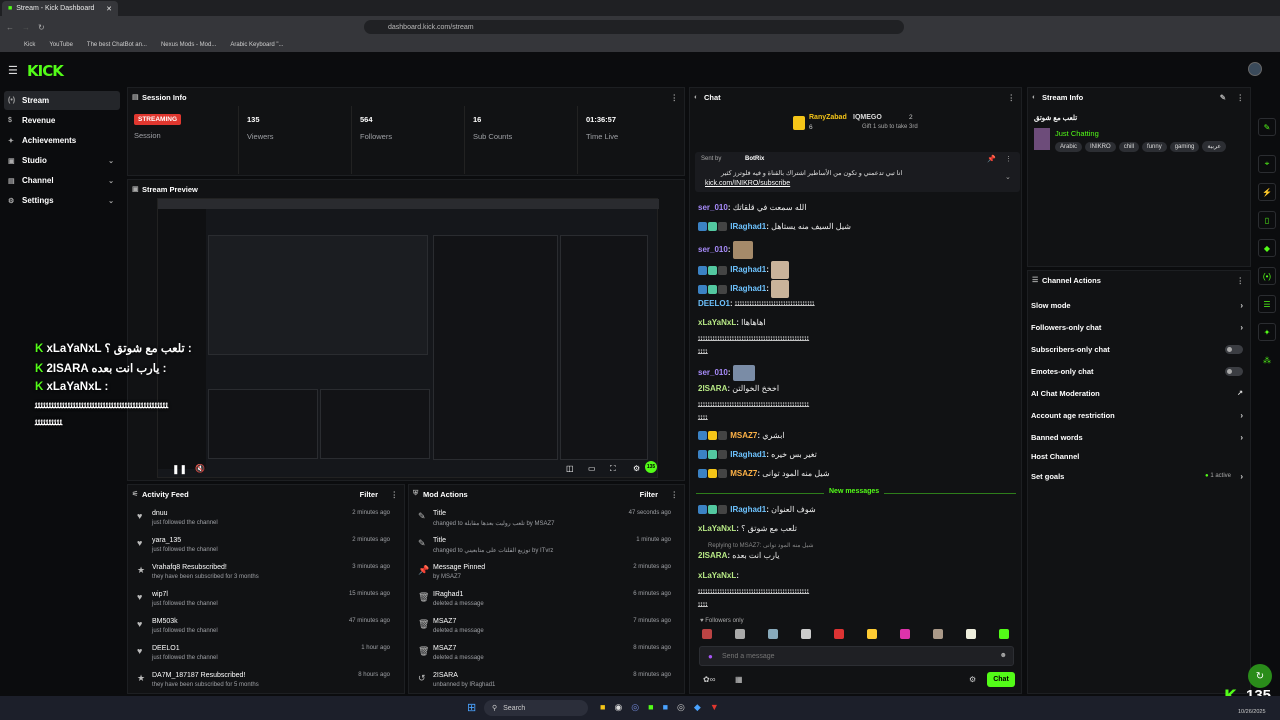 The image size is (1280, 720). What do you see at coordinates (650, 707) in the screenshot?
I see `app-icon: ■` at bounding box center [650, 707].